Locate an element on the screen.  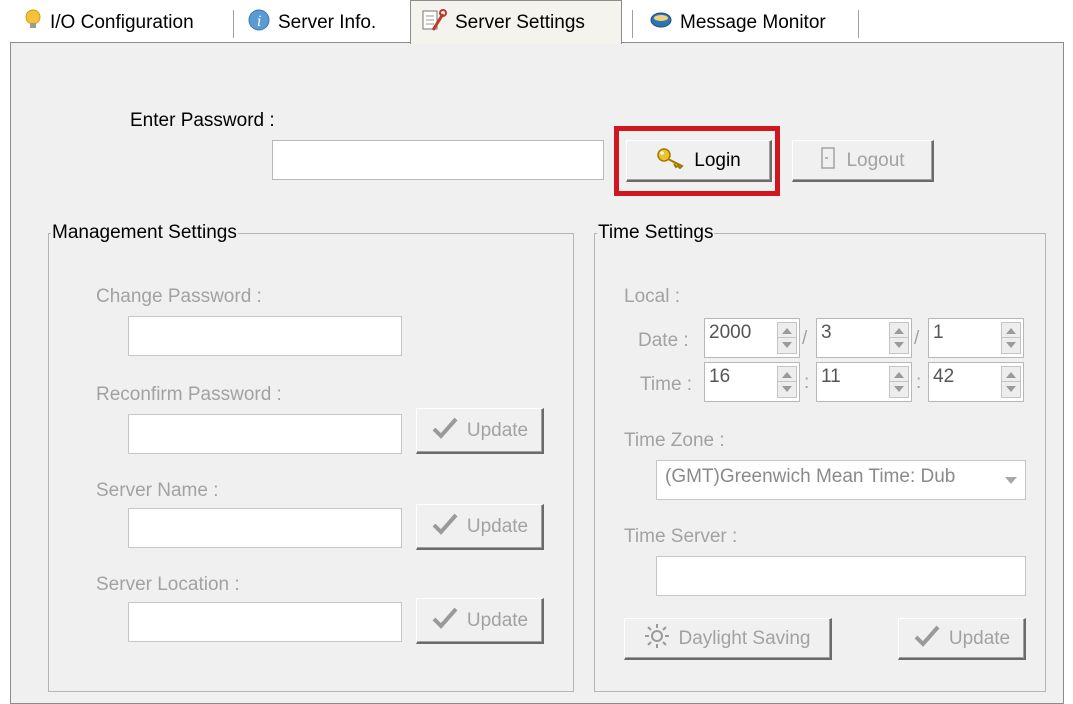
monitor-icon is located at coordinates (661, 23).